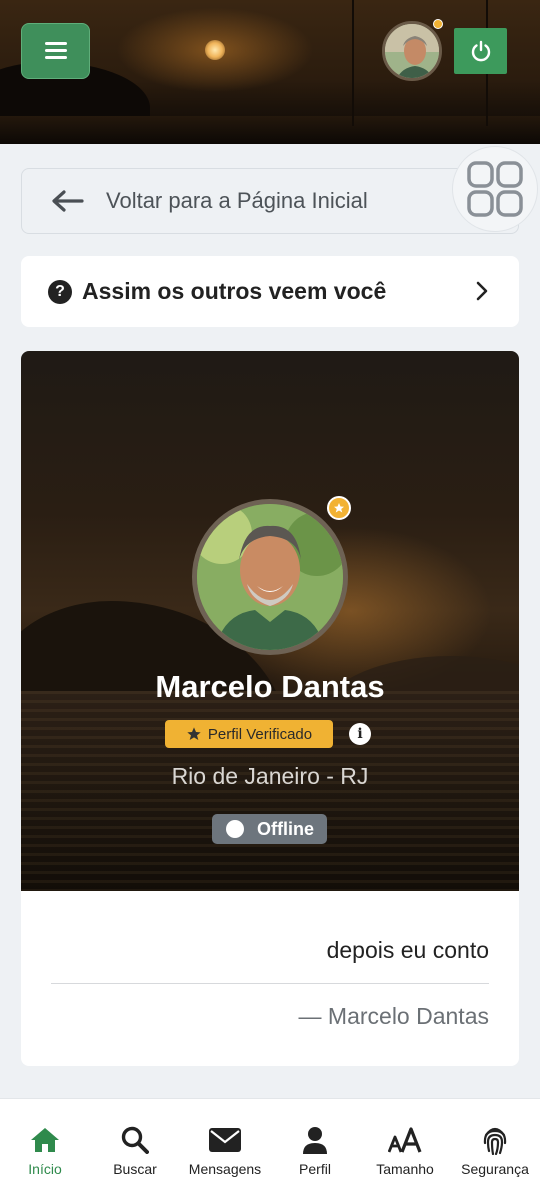  What do you see at coordinates (360, 734) in the screenshot?
I see `info-icon: i` at bounding box center [360, 734].